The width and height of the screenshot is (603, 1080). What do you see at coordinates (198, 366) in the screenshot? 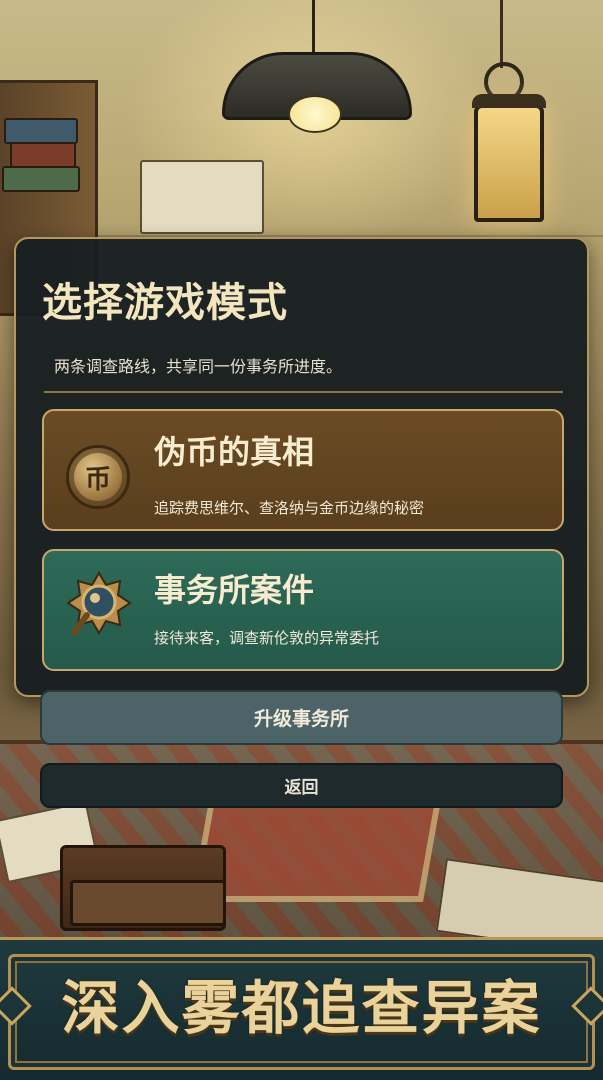
I see `dialog-subtitle: 两条调查路线，共享同一份事务所进度。` at bounding box center [198, 366].